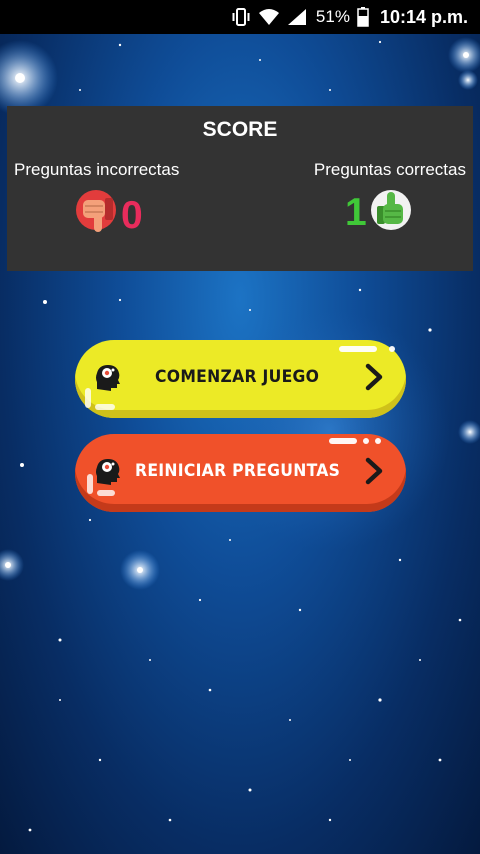  I want to click on correct-count: 1, so click(356, 212).